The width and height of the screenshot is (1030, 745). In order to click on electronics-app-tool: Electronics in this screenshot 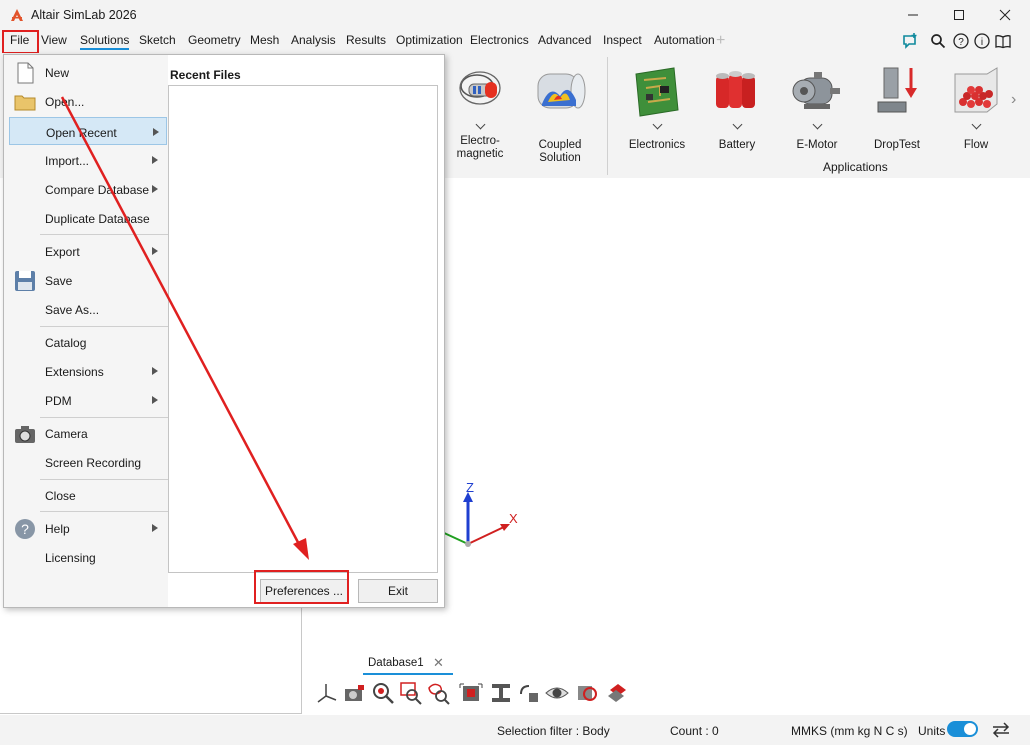, I will do `click(657, 109)`.